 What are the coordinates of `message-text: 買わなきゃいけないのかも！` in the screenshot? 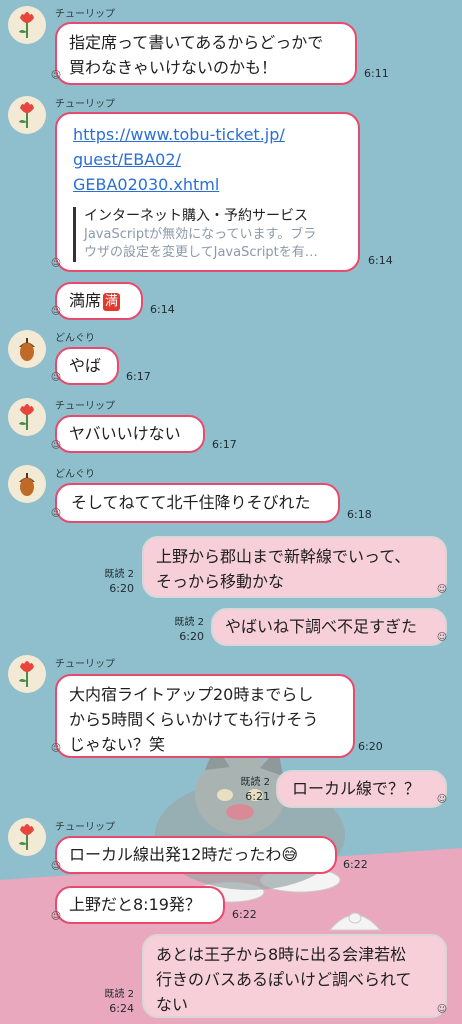 It's located at (173, 67).